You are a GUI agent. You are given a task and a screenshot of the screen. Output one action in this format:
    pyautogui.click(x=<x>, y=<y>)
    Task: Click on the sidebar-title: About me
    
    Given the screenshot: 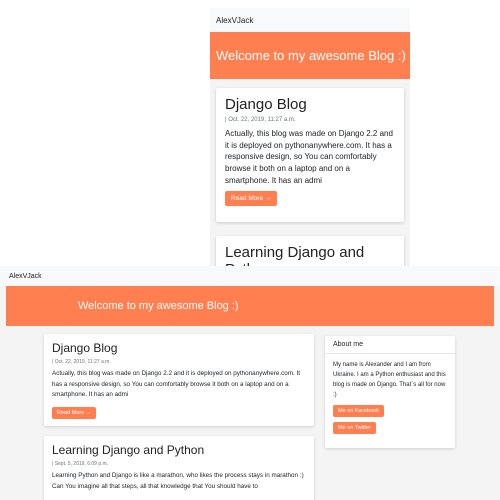 What is the action you would take?
    pyautogui.click(x=390, y=345)
    